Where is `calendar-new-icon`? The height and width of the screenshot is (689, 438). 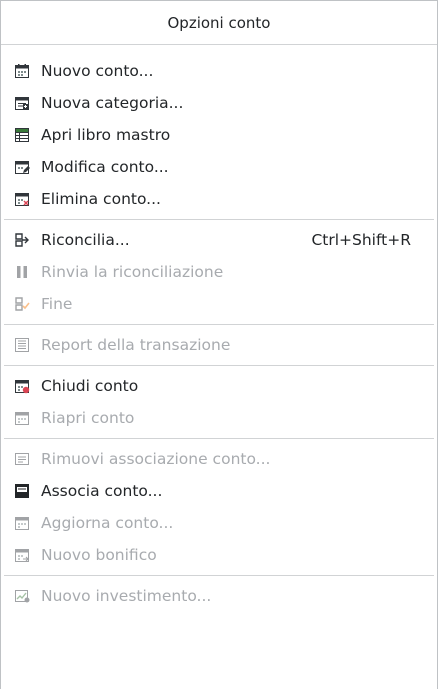
calendar-new-icon is located at coordinates (22, 71).